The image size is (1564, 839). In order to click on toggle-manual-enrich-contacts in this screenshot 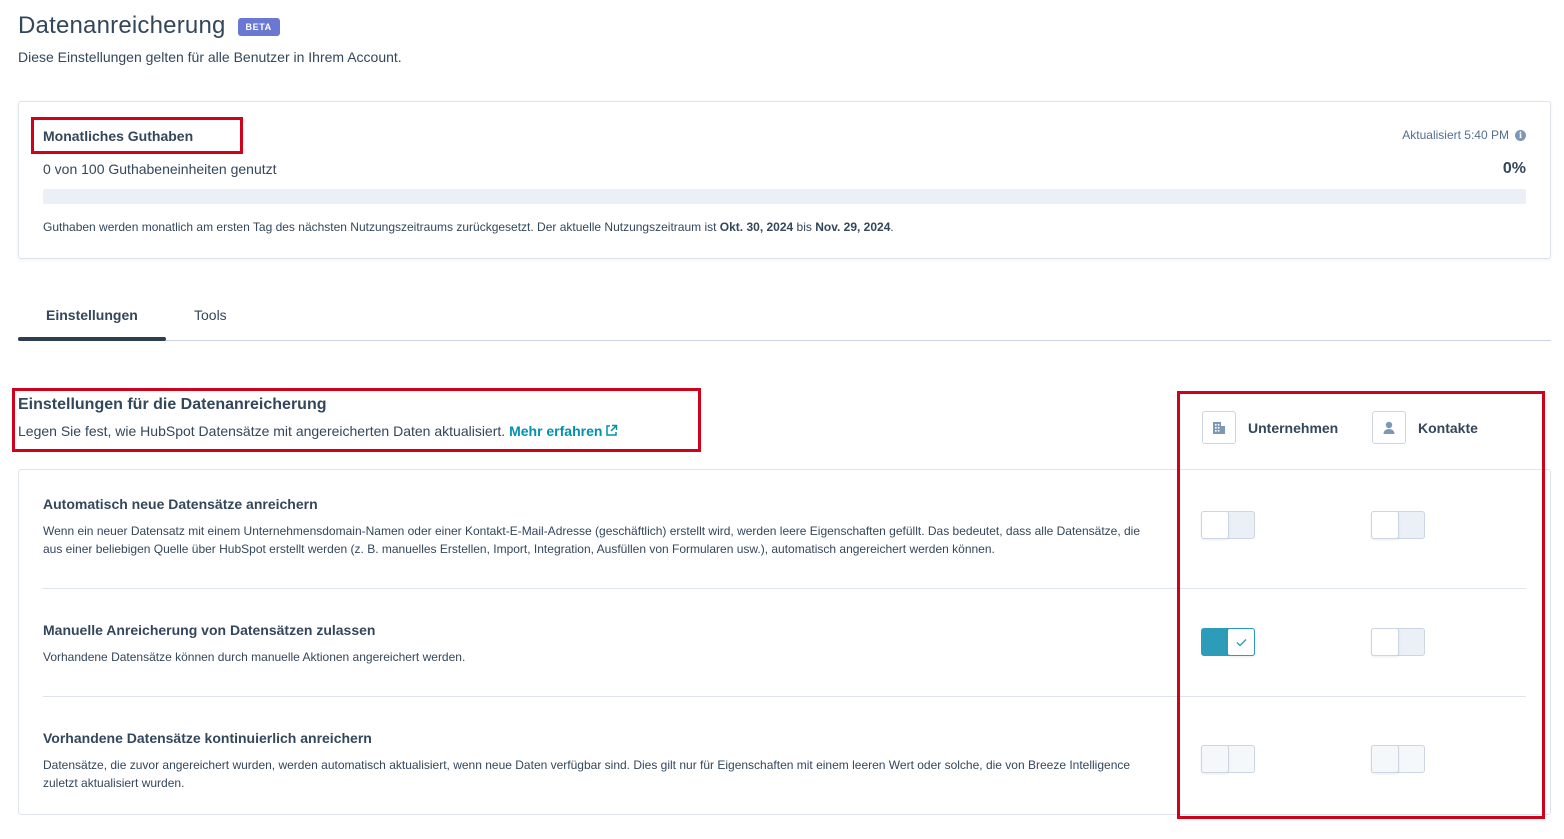, I will do `click(1398, 642)`.